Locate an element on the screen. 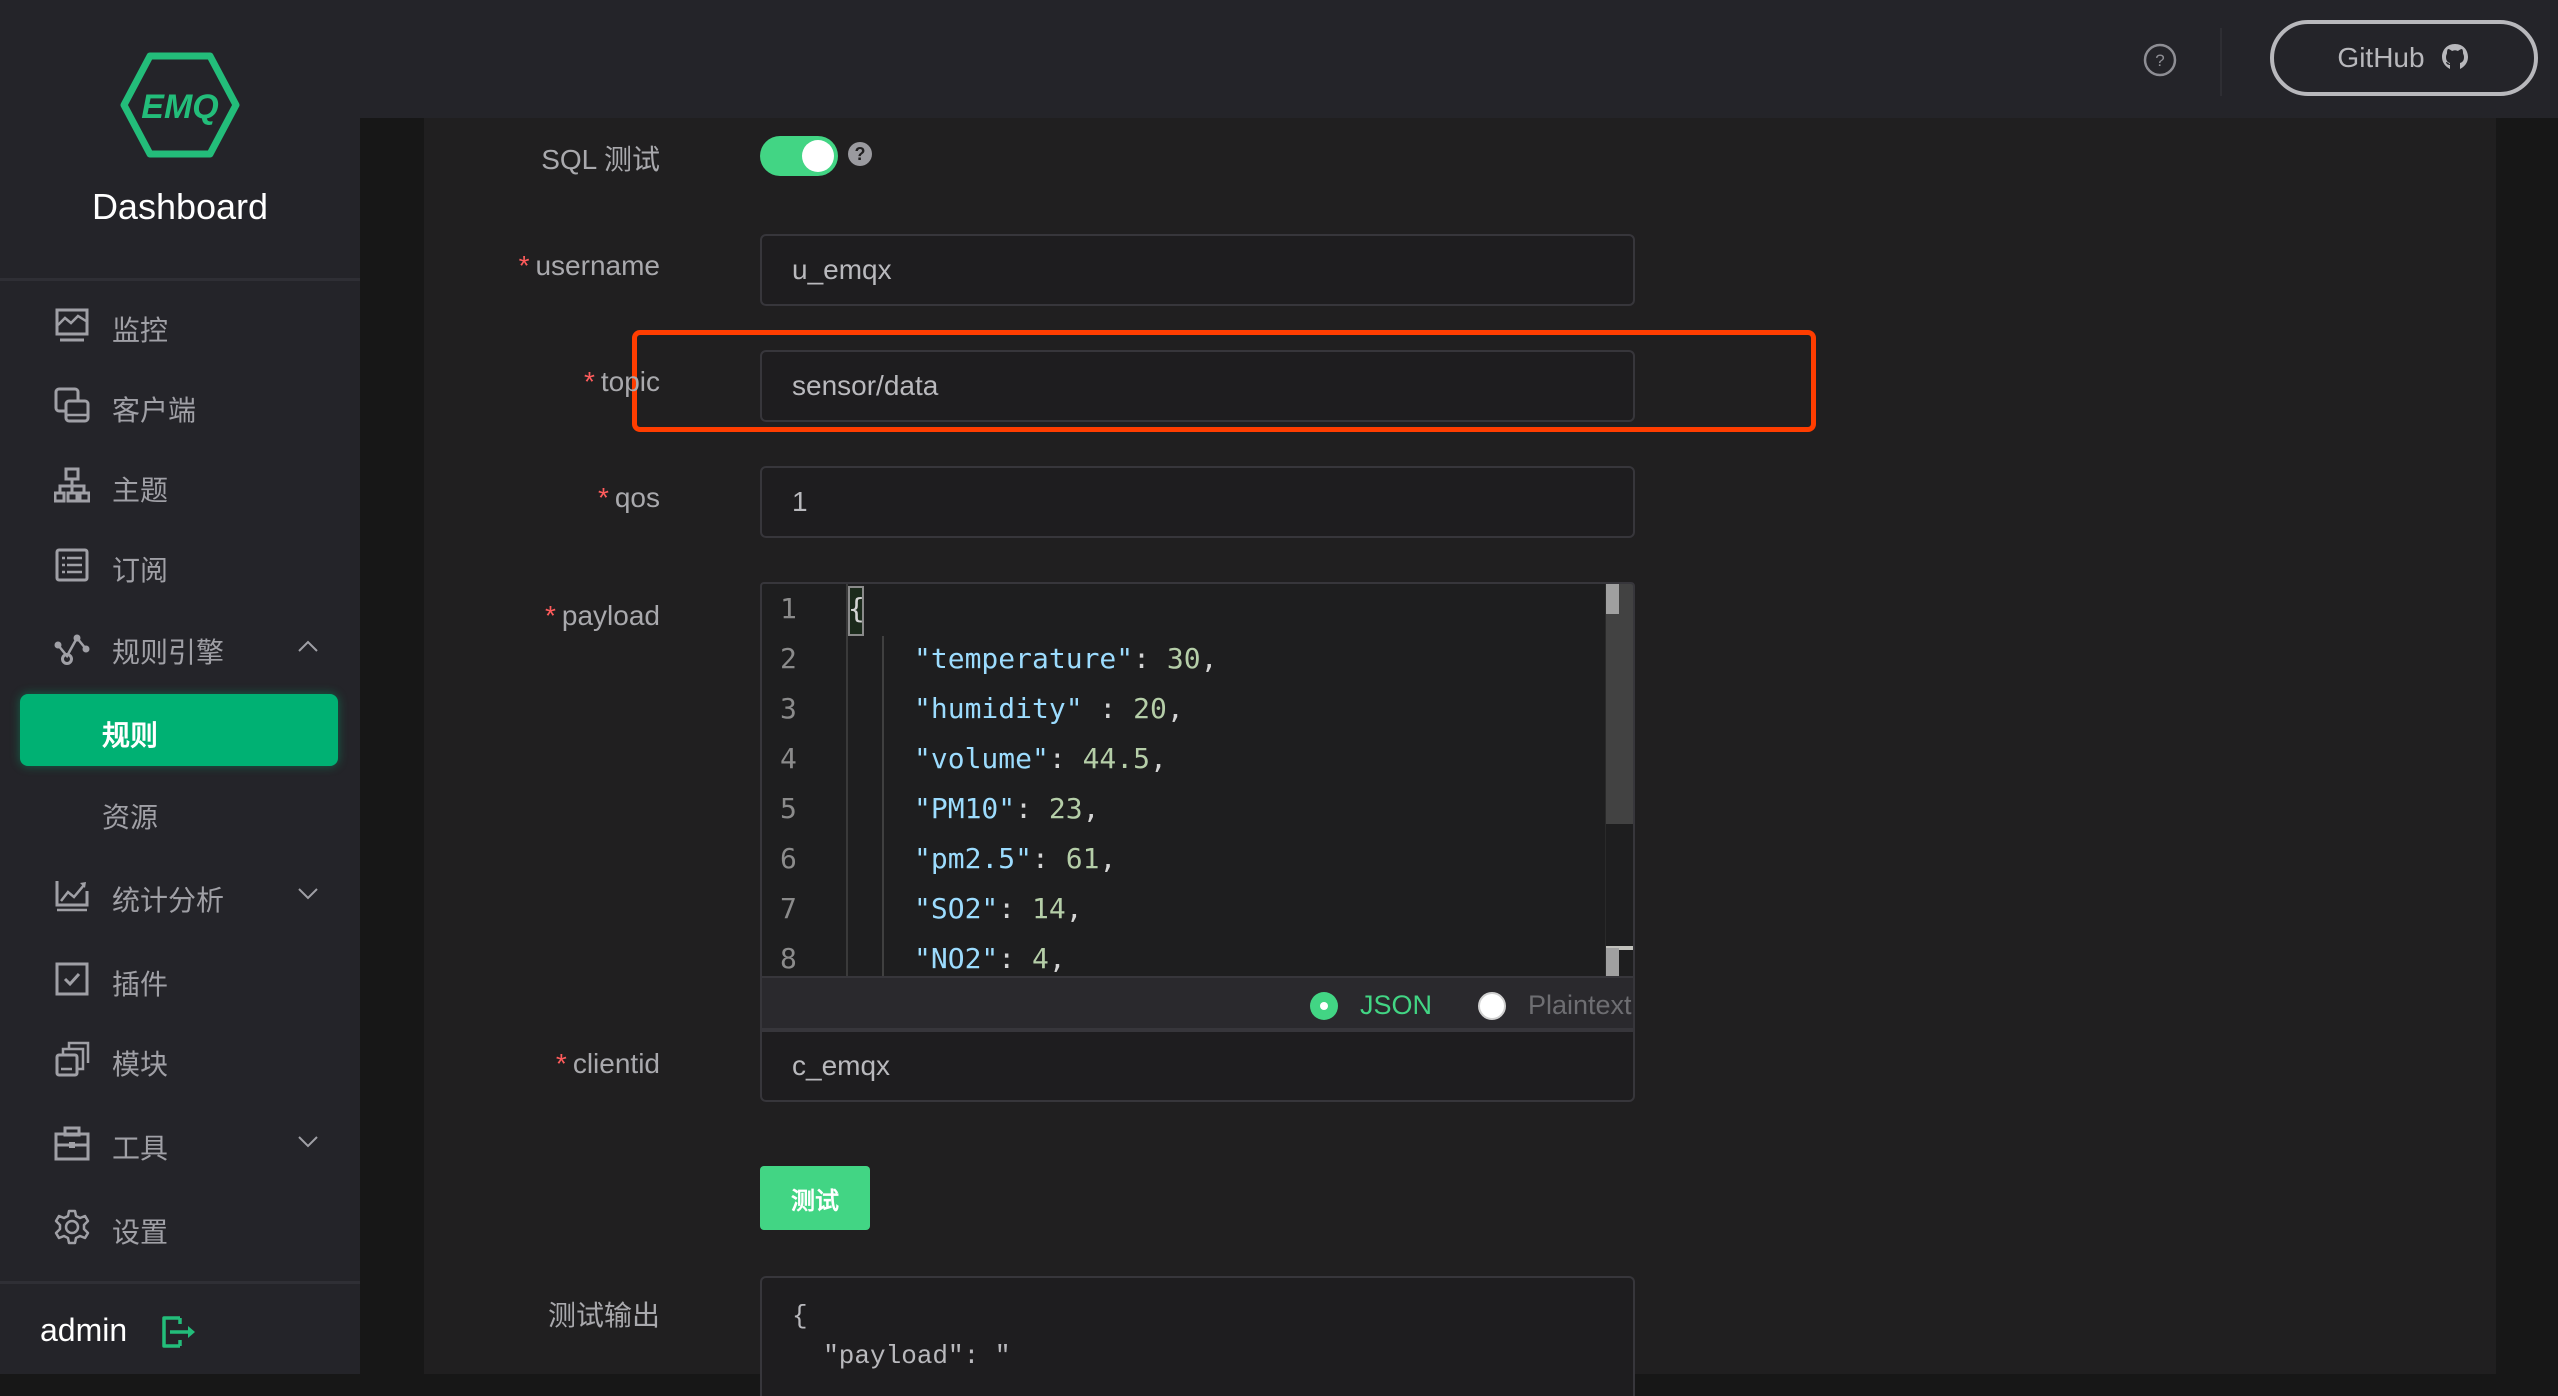 This screenshot has width=2558, height=1396. code-line: "volume": 44.5, is located at coordinates (1040, 758).